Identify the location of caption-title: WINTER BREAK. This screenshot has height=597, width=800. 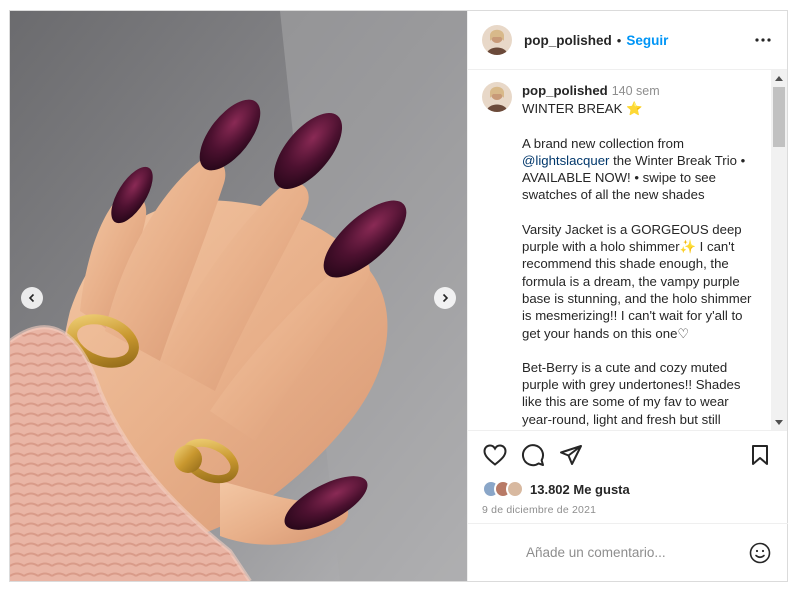
(572, 109).